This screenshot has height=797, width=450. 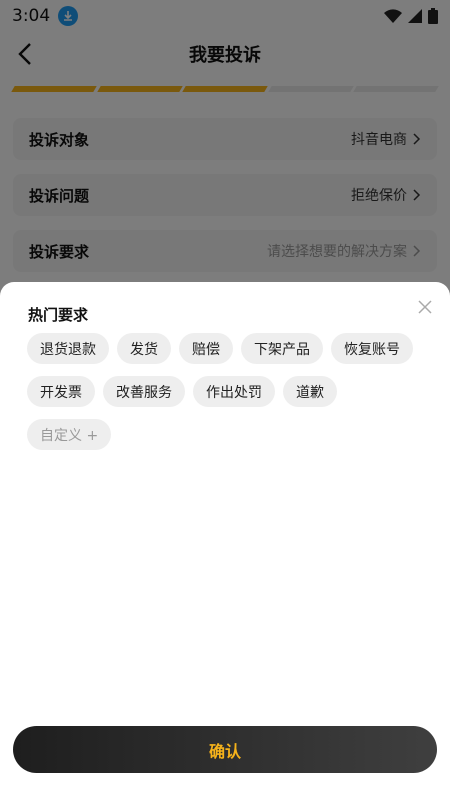 What do you see at coordinates (144, 391) in the screenshot?
I see `chip-improve-service: 改善服务` at bounding box center [144, 391].